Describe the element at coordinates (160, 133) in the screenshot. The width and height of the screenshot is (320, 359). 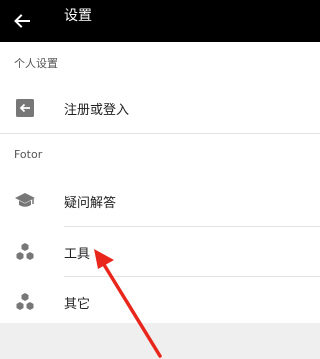
I see `section-divider` at that location.